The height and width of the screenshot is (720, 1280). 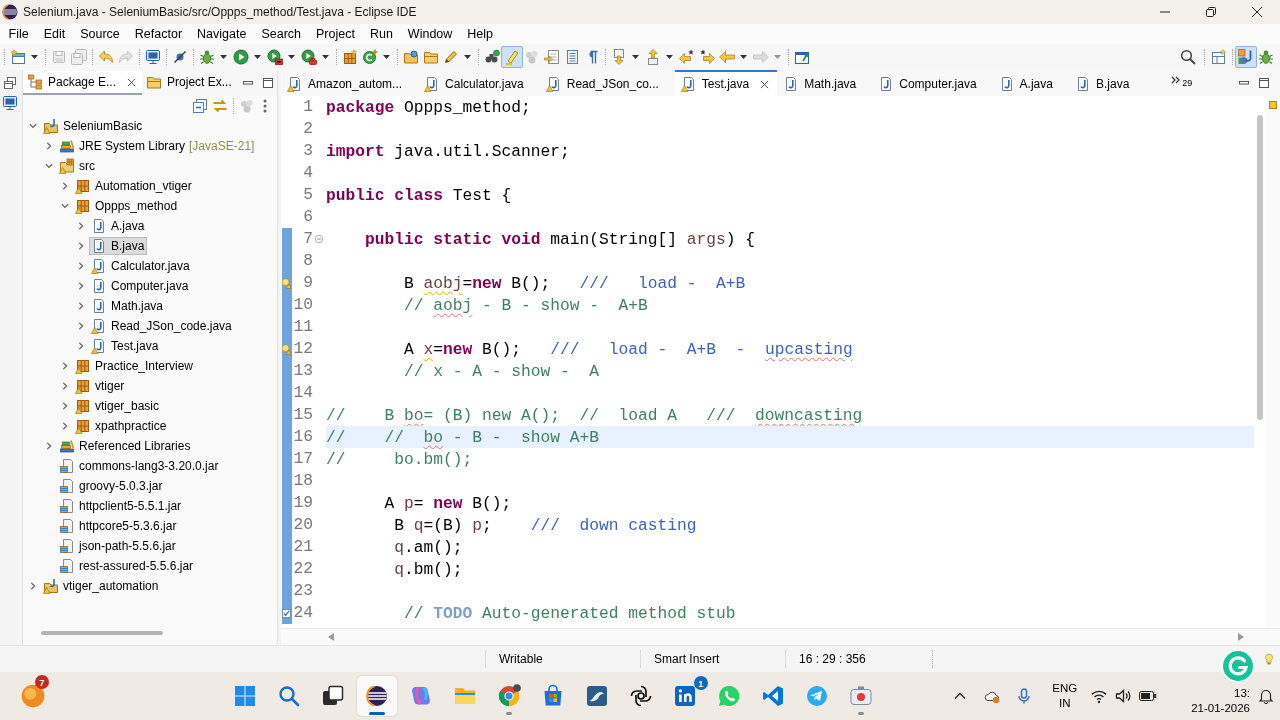 What do you see at coordinates (1099, 696) in the screenshot?
I see `wifi-icon` at bounding box center [1099, 696].